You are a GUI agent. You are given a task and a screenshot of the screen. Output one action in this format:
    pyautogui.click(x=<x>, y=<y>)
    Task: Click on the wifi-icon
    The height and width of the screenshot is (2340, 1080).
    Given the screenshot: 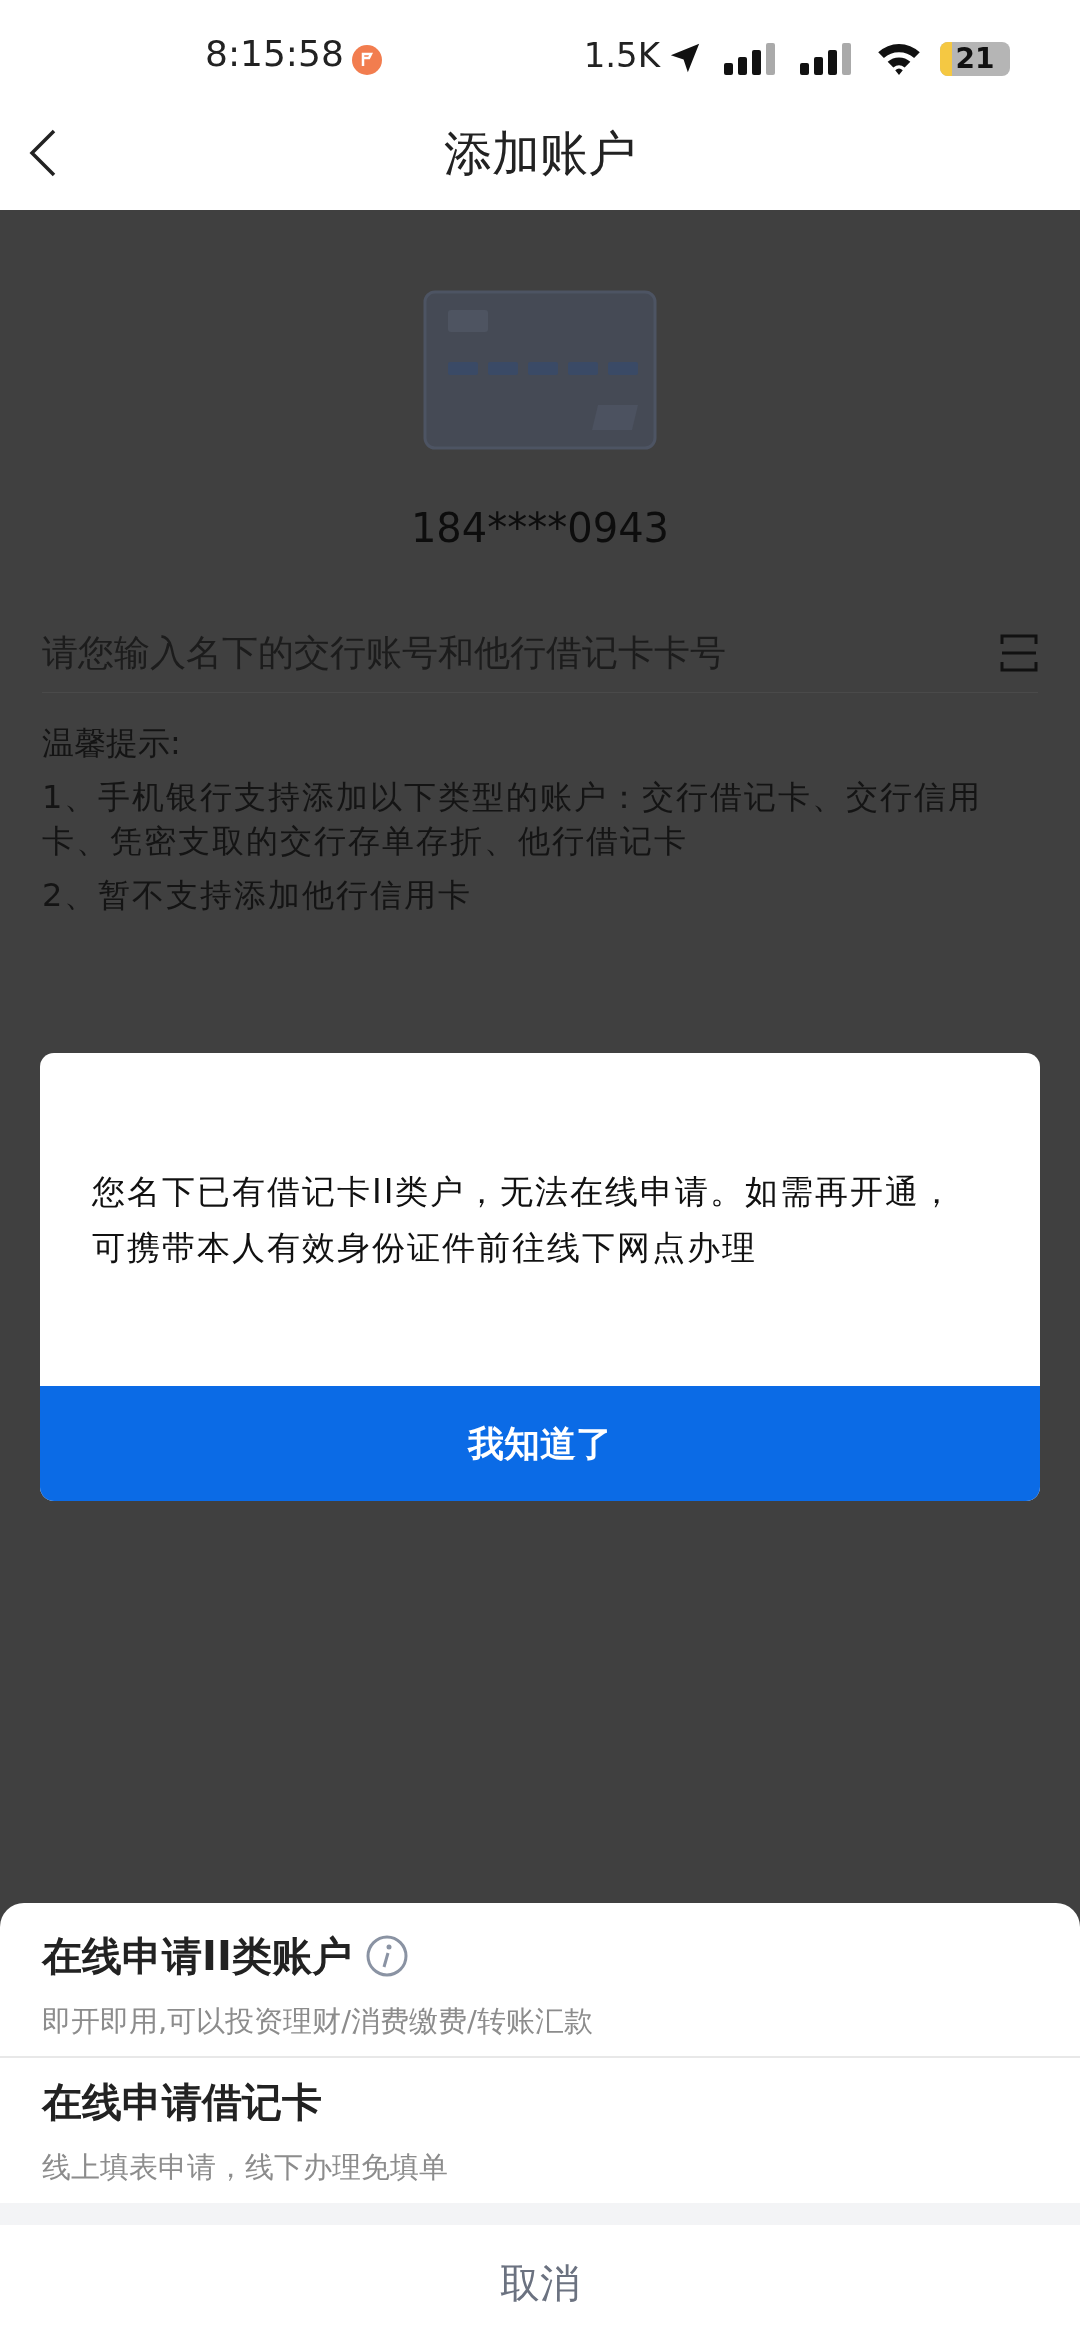 What is the action you would take?
    pyautogui.click(x=899, y=58)
    